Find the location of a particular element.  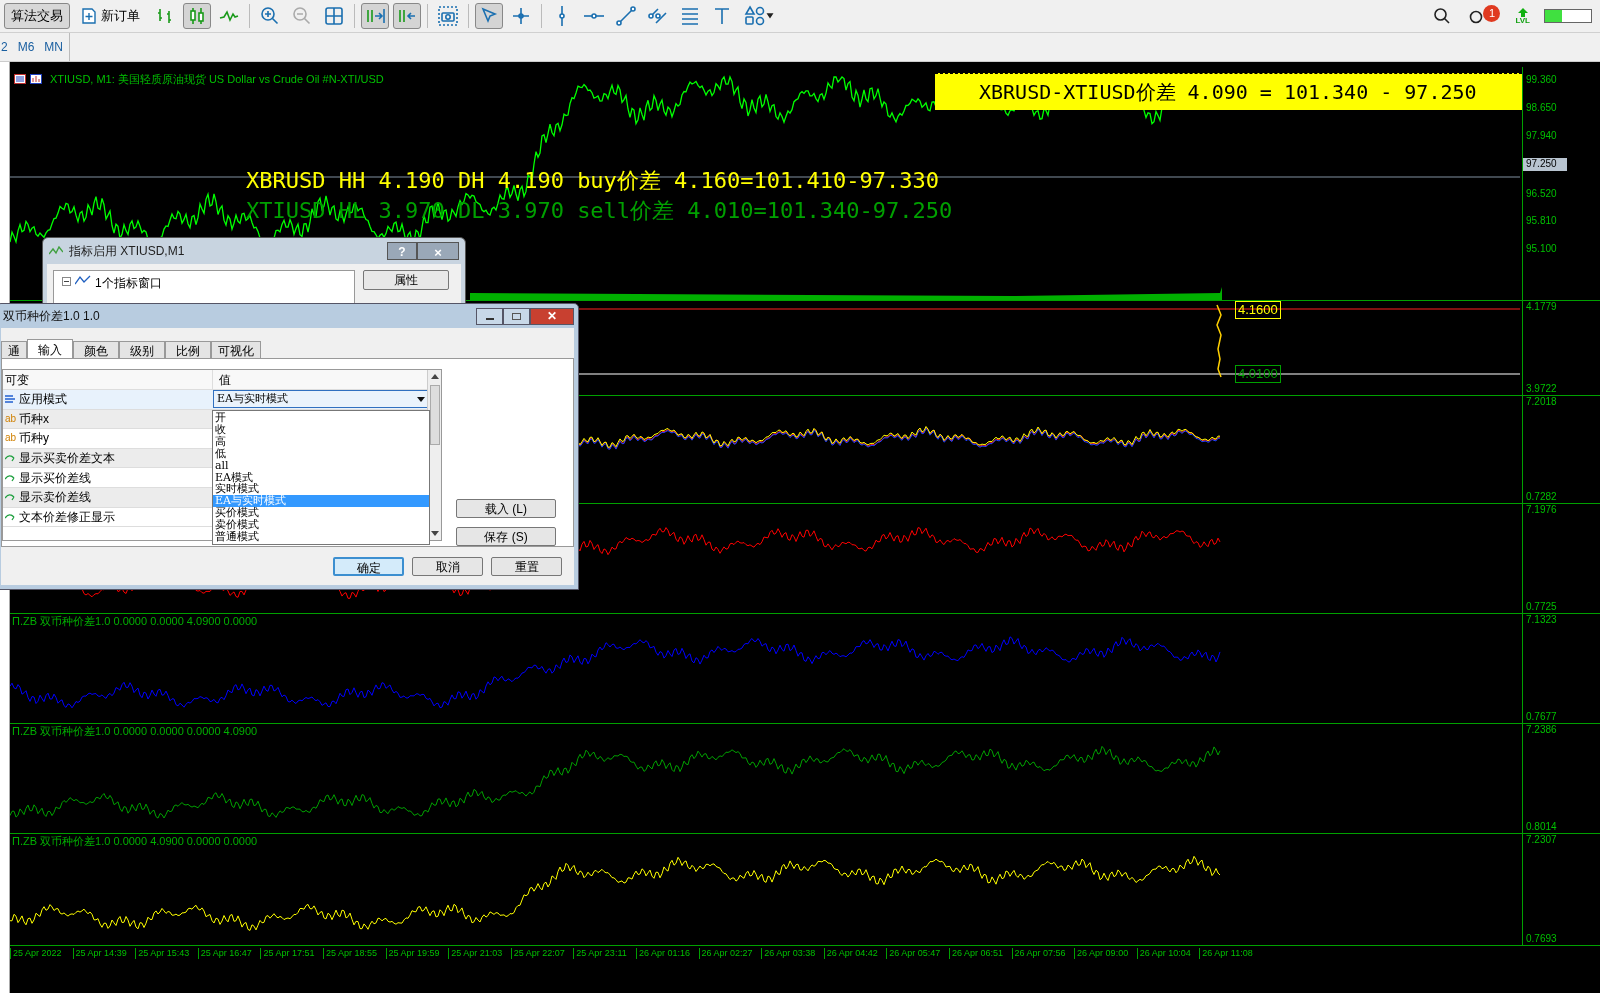

dropdown-option: 实时模式 is located at coordinates (321, 489).